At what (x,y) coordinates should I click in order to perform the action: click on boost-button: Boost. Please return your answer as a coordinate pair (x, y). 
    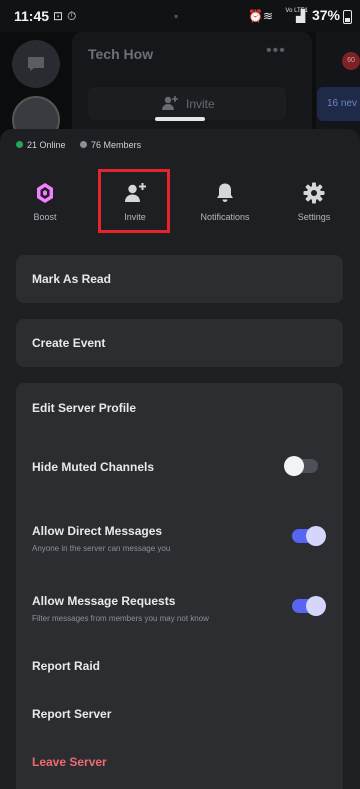
    Looking at the image, I should click on (45, 202).